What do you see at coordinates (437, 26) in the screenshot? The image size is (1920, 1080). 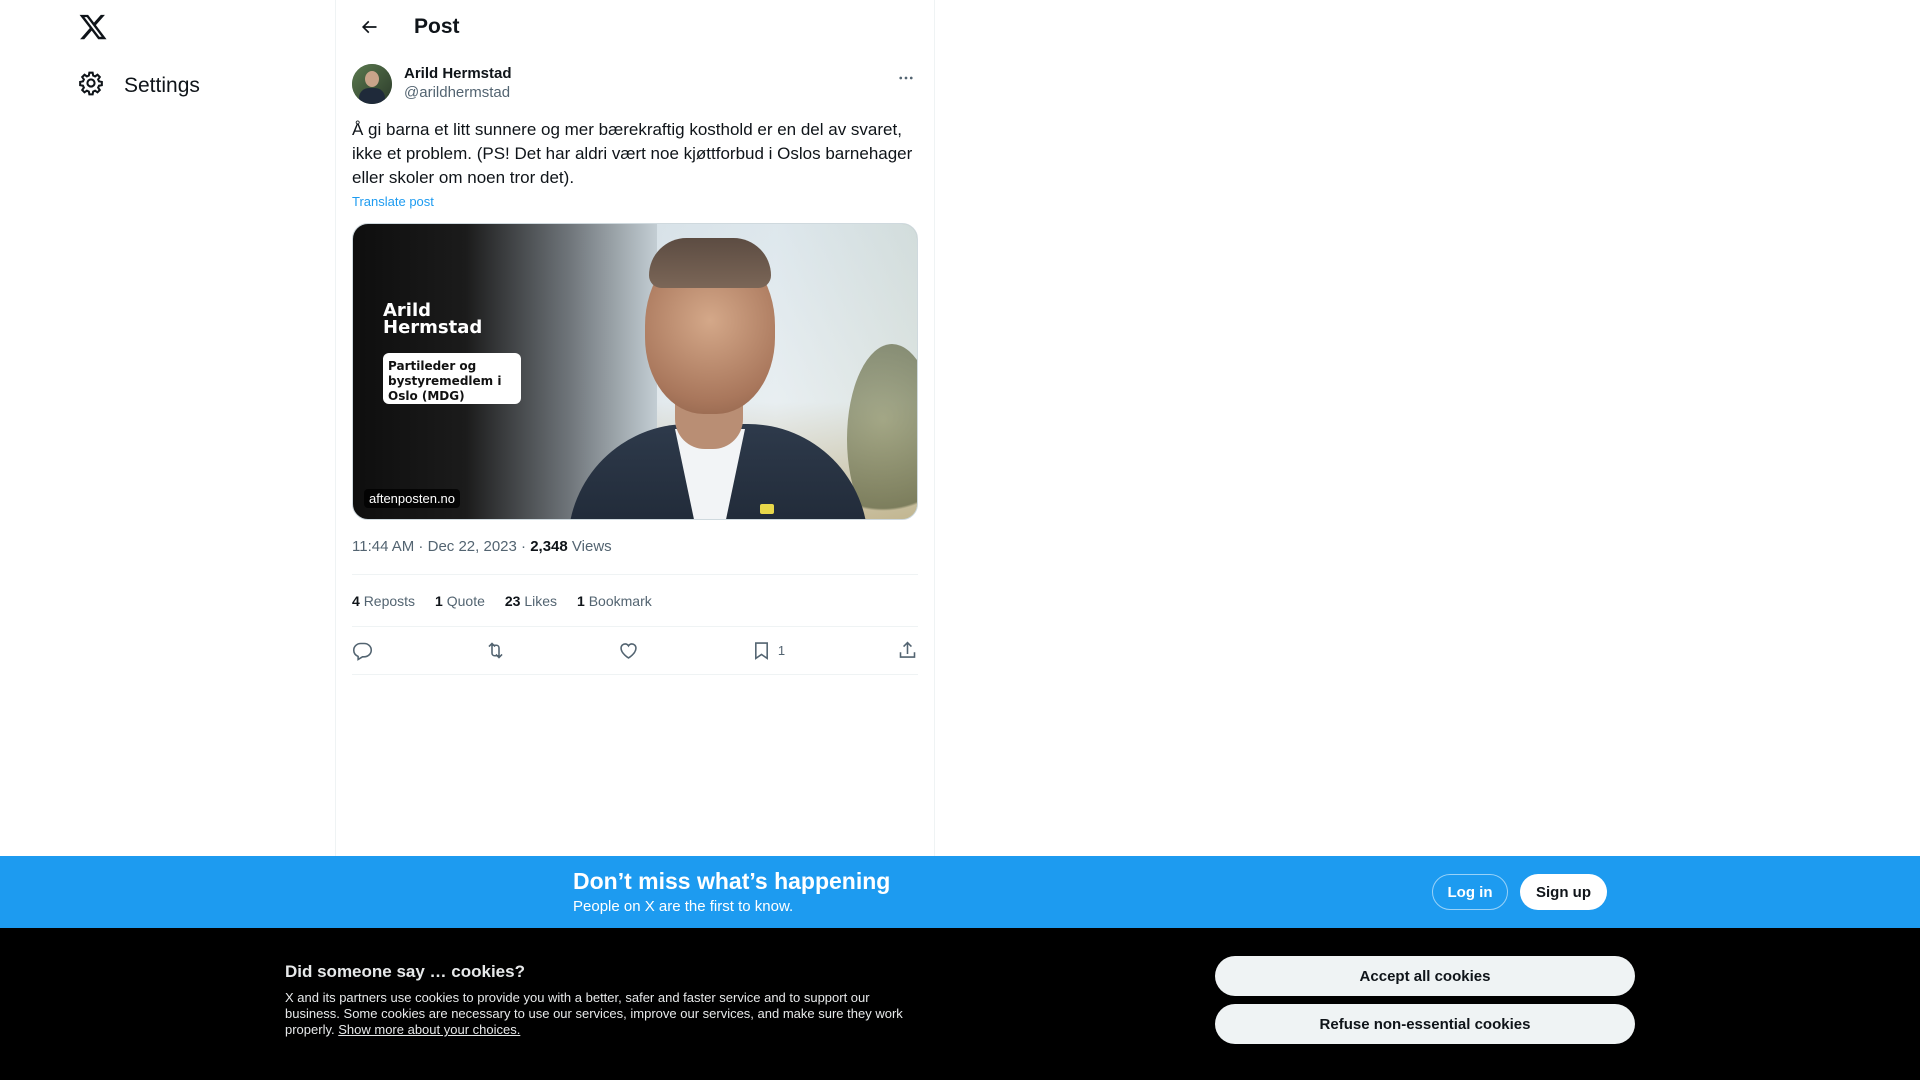 I see `page-title: Post` at bounding box center [437, 26].